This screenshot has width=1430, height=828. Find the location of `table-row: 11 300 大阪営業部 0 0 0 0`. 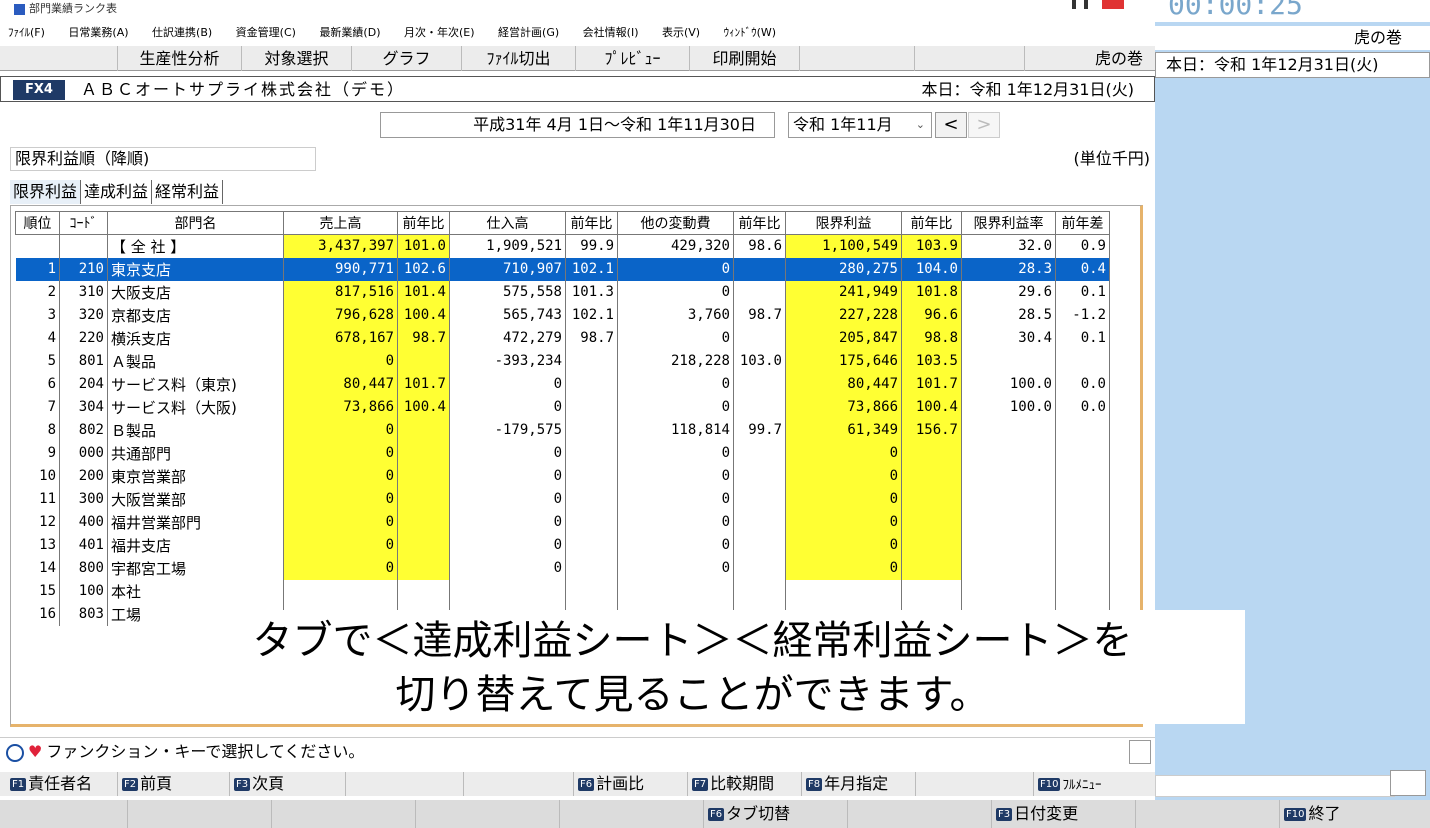

table-row: 11 300 大阪営業部 0 0 0 0 is located at coordinates (562, 499).